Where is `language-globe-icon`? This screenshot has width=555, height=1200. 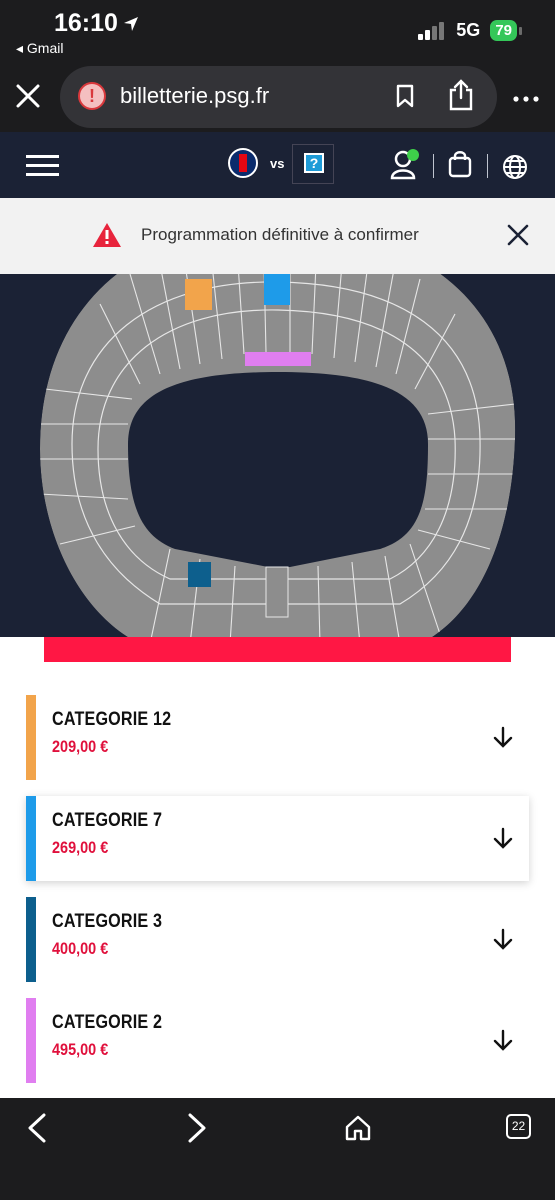
language-globe-icon is located at coordinates (515, 167).